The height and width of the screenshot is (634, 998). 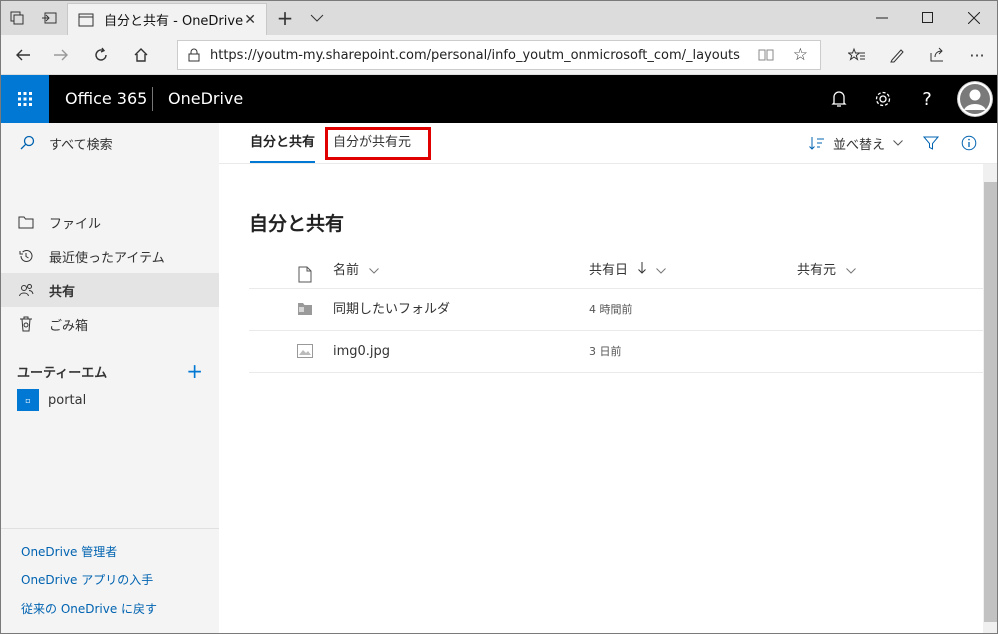 I want to click on search-icon, so click(x=27, y=142).